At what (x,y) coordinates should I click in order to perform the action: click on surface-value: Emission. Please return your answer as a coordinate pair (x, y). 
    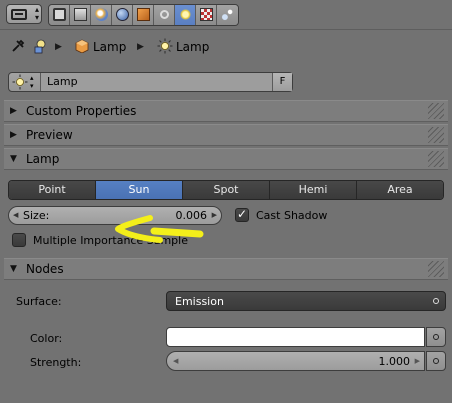
    Looking at the image, I should click on (199, 301).